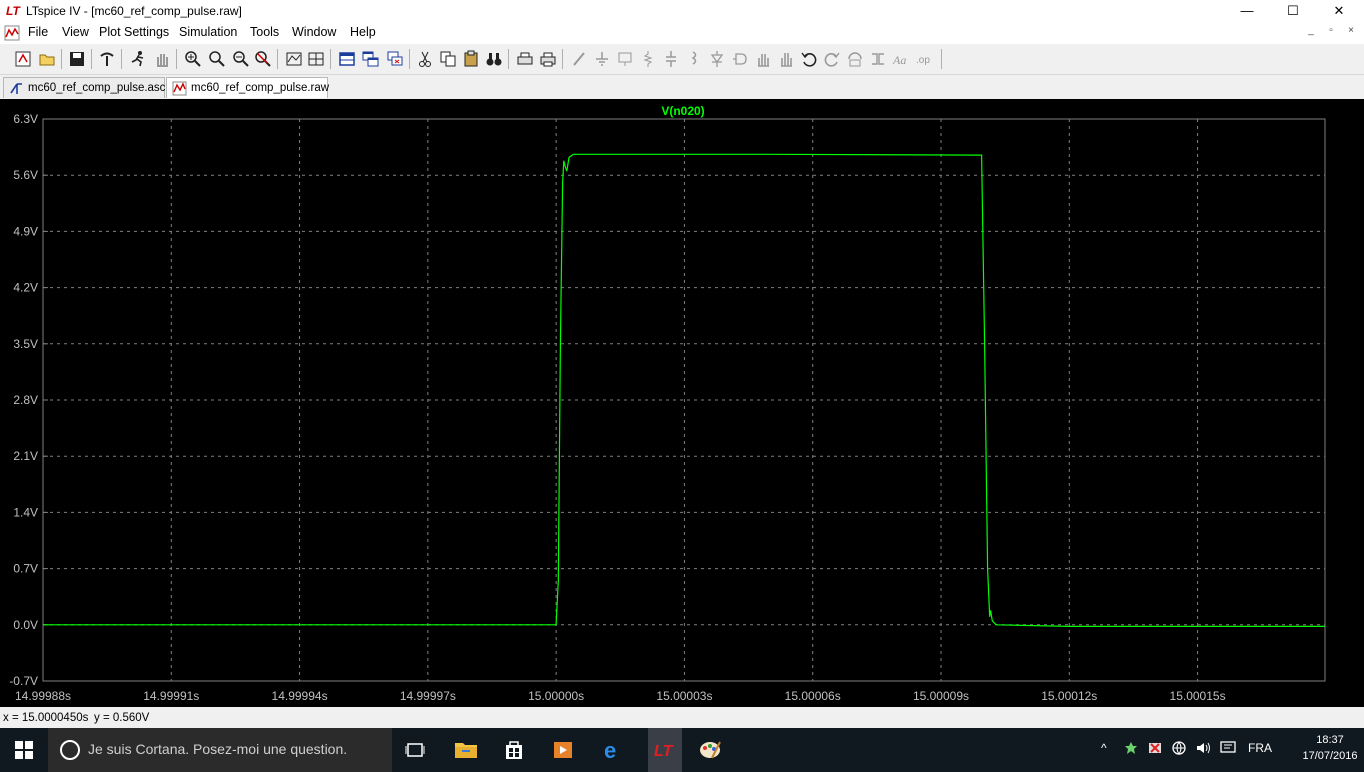 This screenshot has height=772, width=1364. I want to click on spice-directive-icon: .op, so click(924, 59).